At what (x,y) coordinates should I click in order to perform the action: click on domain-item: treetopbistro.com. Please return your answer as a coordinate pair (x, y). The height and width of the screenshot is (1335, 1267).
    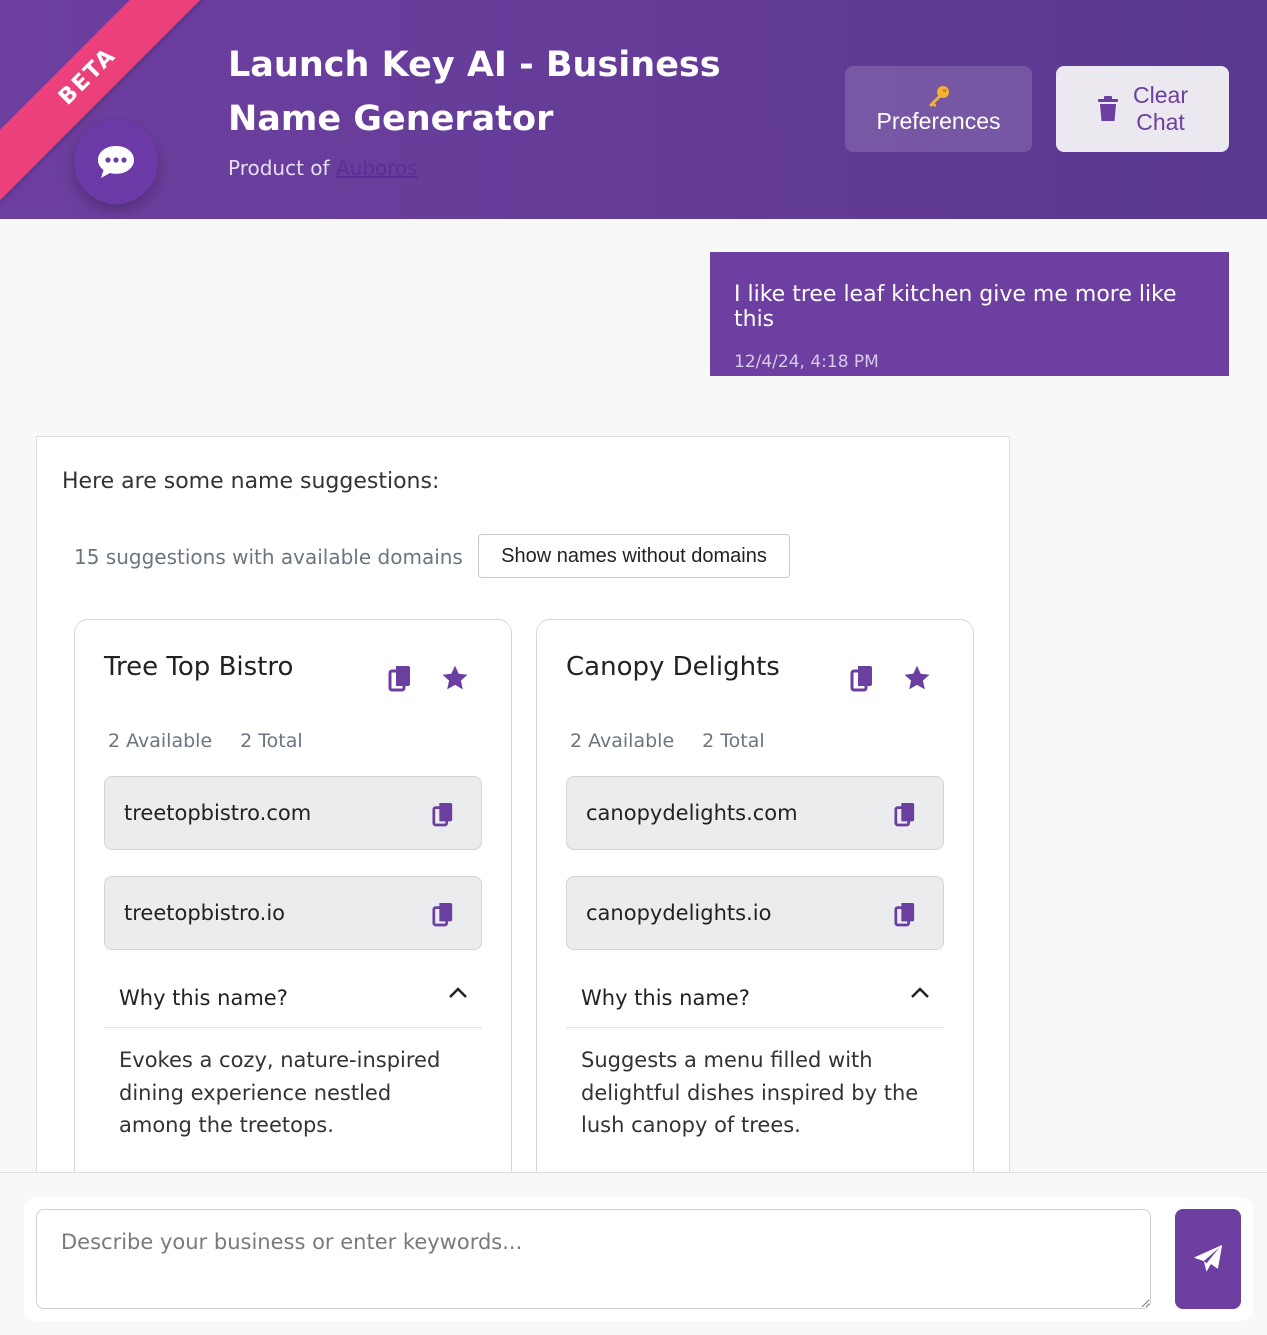
    Looking at the image, I should click on (293, 813).